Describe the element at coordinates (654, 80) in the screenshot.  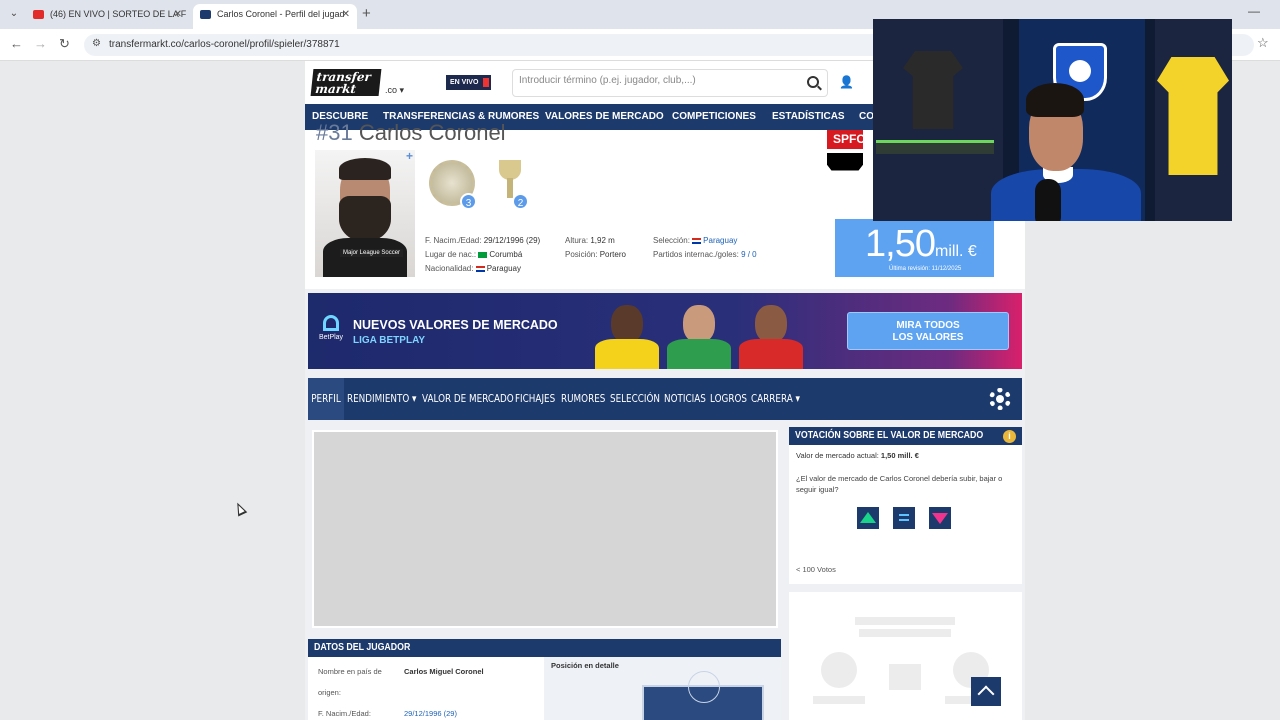
I see `search-input` at that location.